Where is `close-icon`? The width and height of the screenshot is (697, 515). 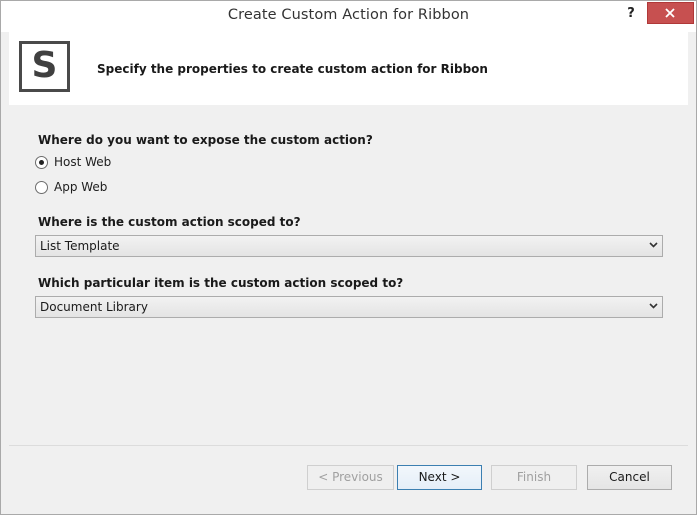
close-icon is located at coordinates (670, 13).